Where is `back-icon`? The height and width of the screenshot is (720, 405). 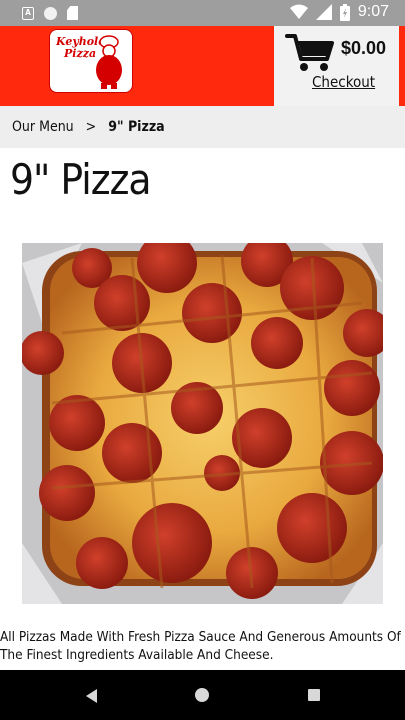
back-icon is located at coordinates (91, 696).